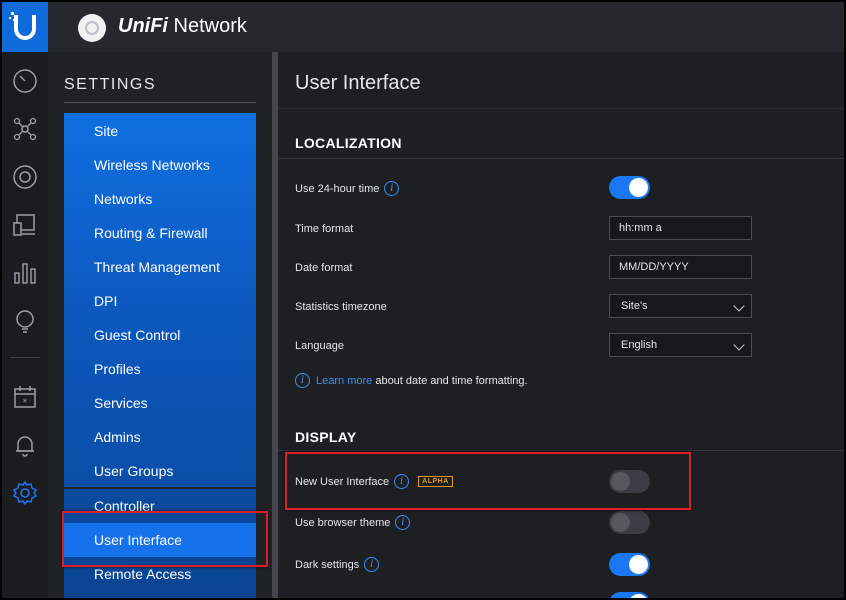 The height and width of the screenshot is (600, 846). I want to click on highlight-user-interface, so click(165, 539).